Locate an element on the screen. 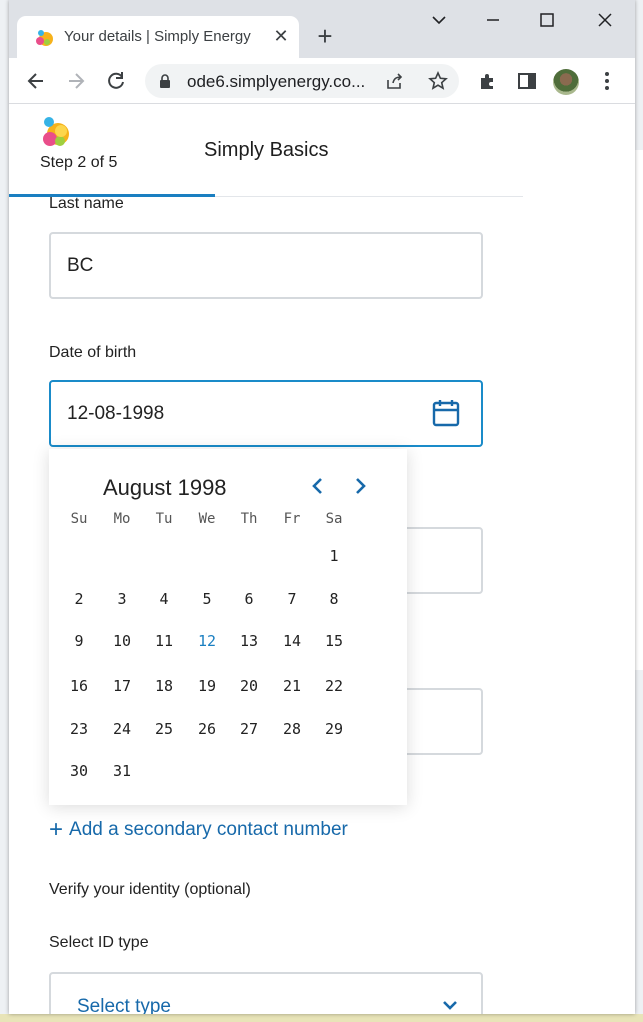  calendar-icon is located at coordinates (446, 413).